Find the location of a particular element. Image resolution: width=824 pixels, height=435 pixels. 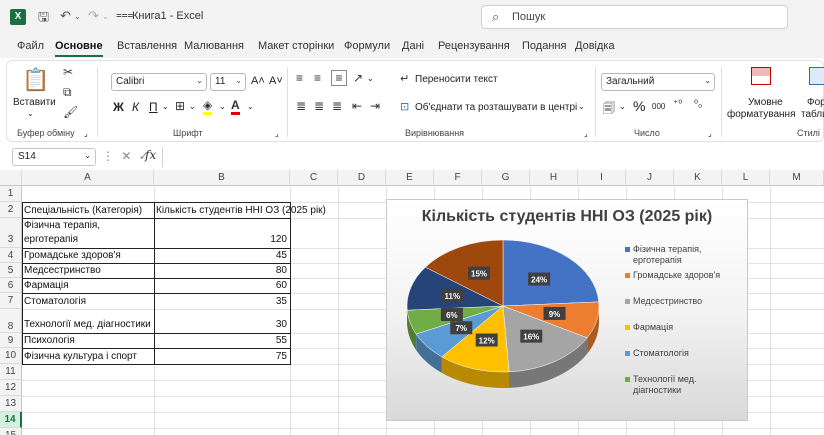

conditional-formatting-button: Умовне is located at coordinates (765, 102).